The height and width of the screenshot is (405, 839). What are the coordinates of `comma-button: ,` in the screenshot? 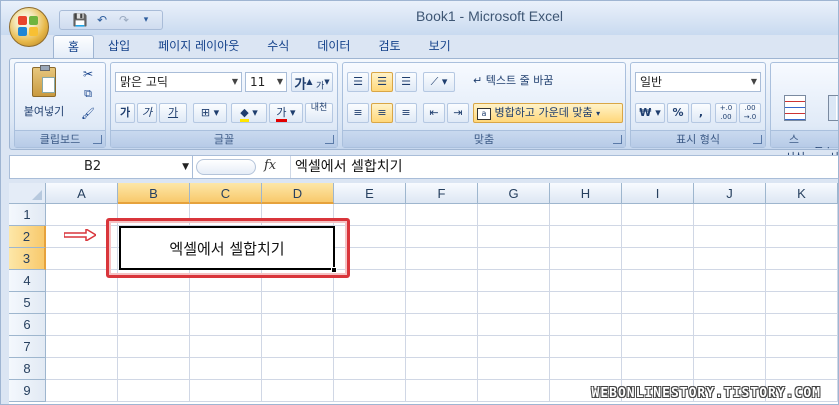 It's located at (701, 113).